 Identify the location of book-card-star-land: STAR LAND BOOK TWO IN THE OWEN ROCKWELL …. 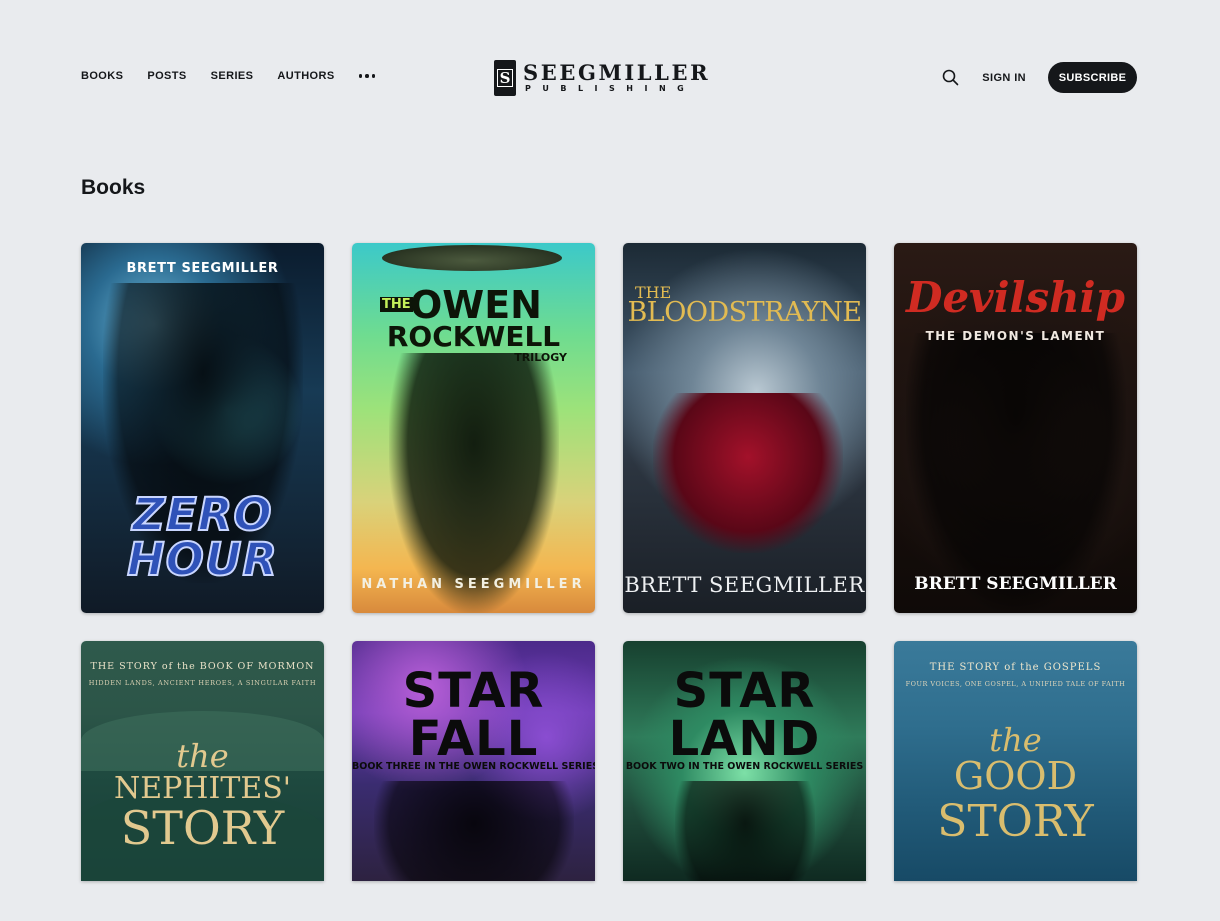
(744, 761).